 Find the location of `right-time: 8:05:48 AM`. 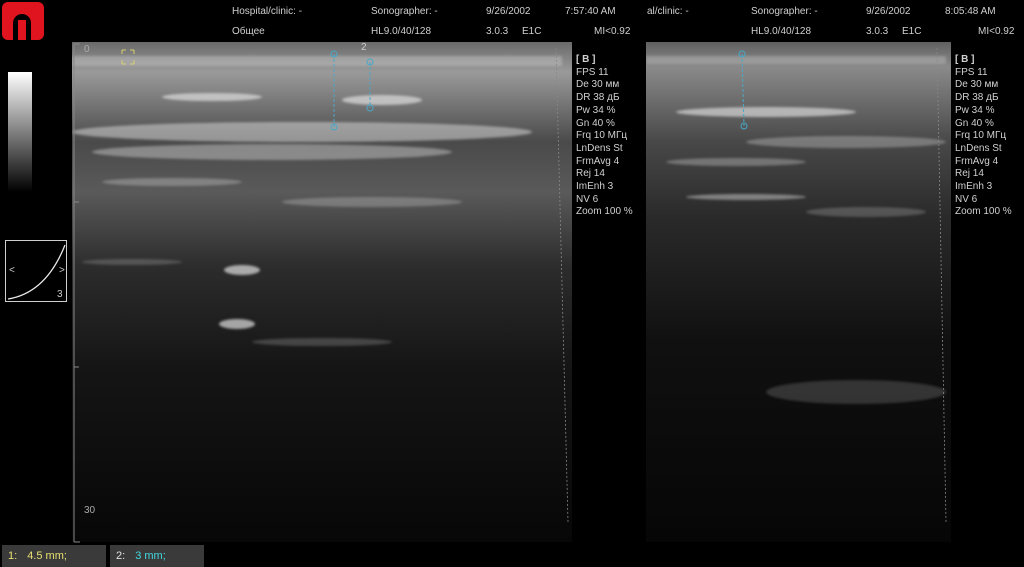

right-time: 8:05:48 AM is located at coordinates (970, 11).